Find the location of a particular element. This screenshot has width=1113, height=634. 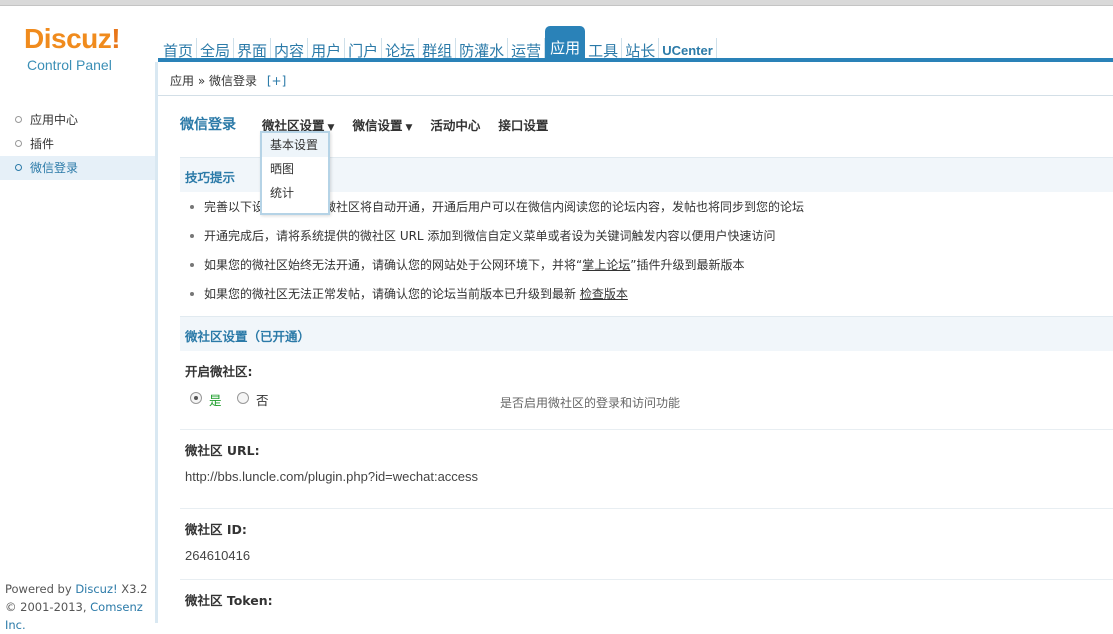

tip-text: ”插件升级到最新版本 is located at coordinates (687, 265).